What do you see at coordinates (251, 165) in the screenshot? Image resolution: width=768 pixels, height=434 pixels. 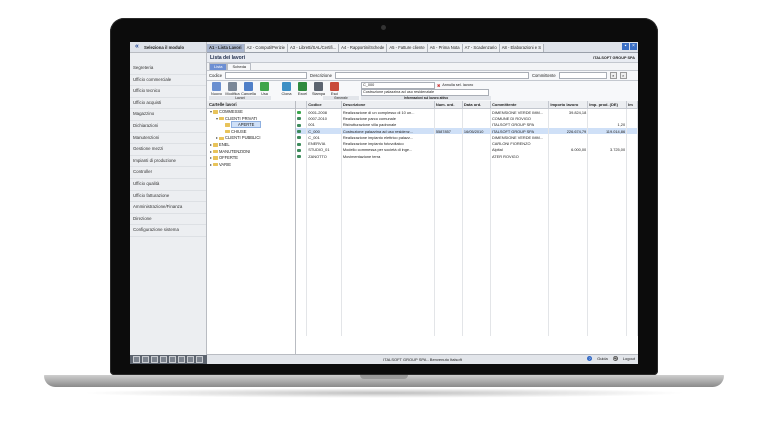 I see `tree-folder-item: ▸ VARIE` at bounding box center [251, 165].